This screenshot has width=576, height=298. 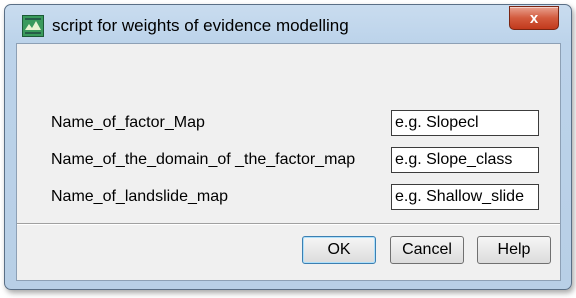 I want to click on domain-label: Name_of_the_domain_of _the_factor_map, so click(x=203, y=159).